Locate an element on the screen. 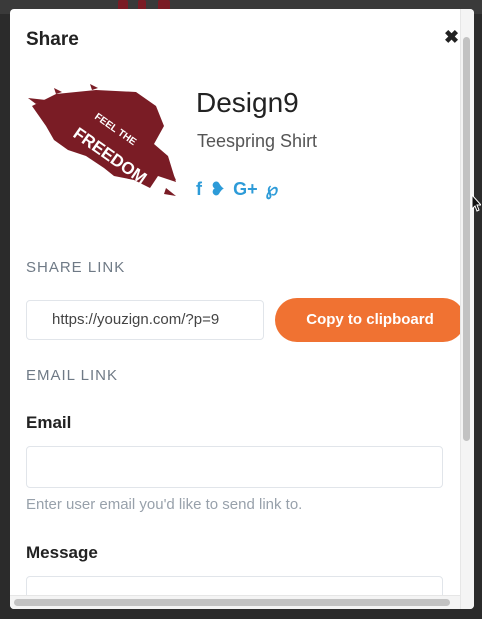 Image resolution: width=482 pixels, height=619 pixels. design-subtitle: Teespring Shirt is located at coordinates (257, 141).